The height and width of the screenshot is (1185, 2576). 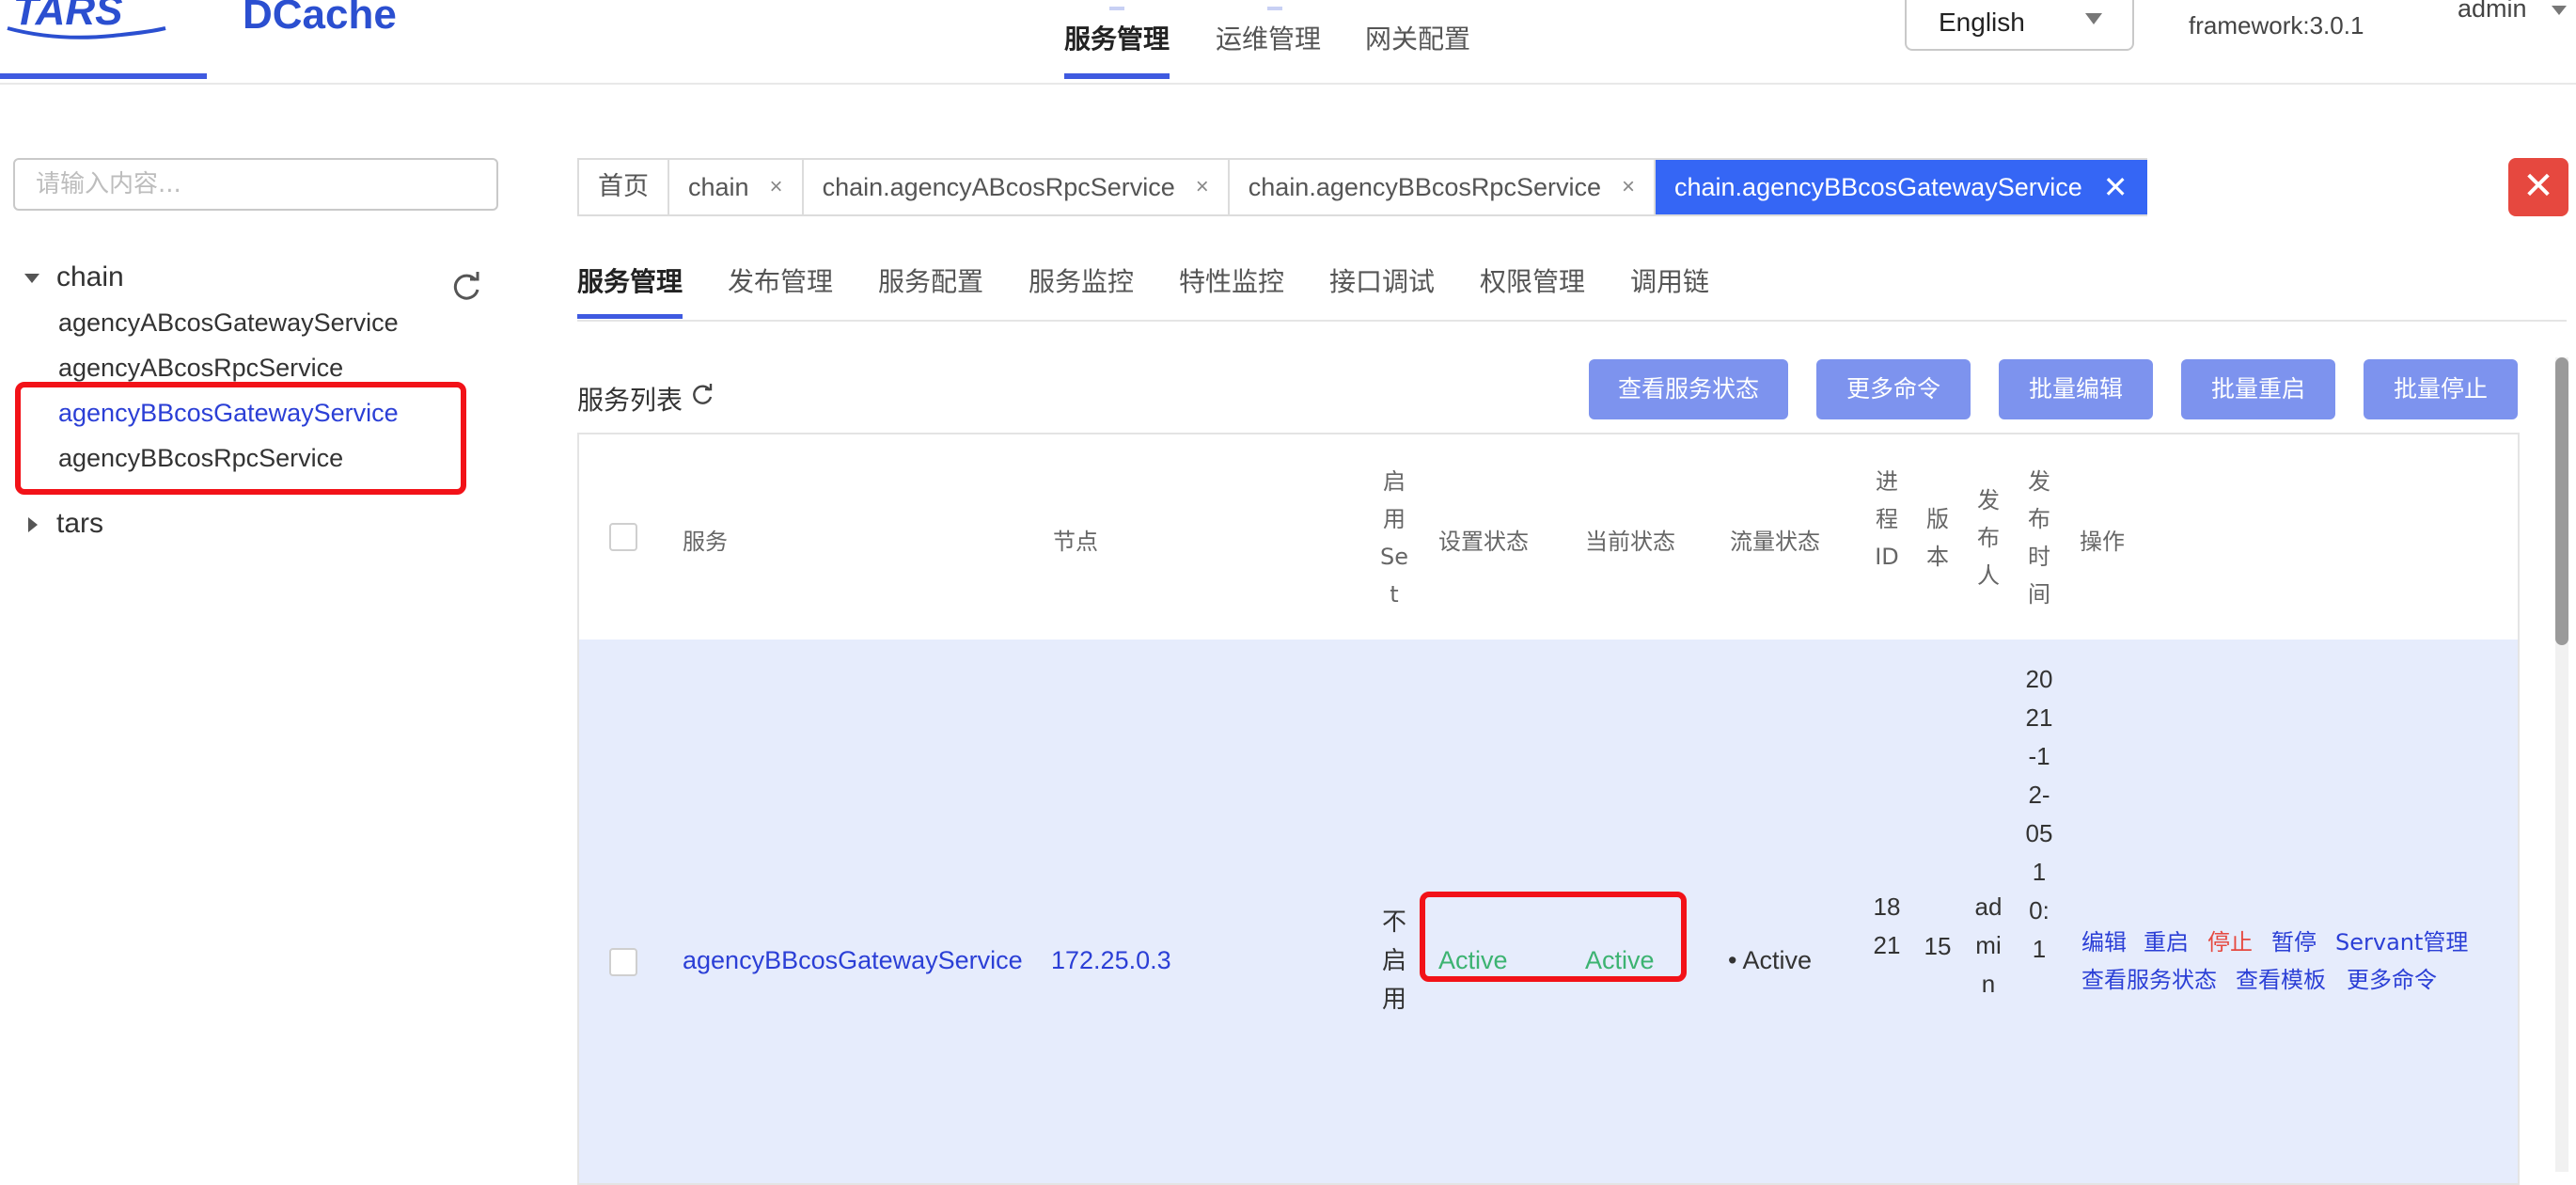 I want to click on caret-down-icon, so click(x=31, y=278).